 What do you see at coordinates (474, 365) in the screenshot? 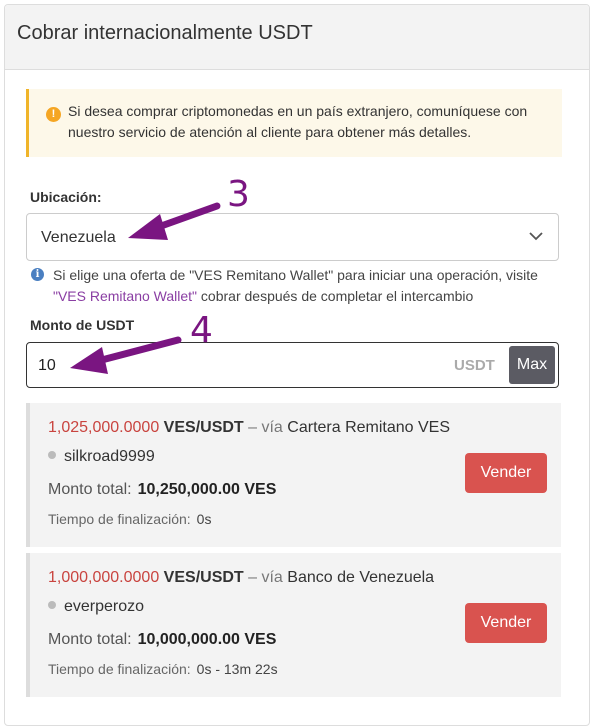
I see `amount-unit: USDT` at bounding box center [474, 365].